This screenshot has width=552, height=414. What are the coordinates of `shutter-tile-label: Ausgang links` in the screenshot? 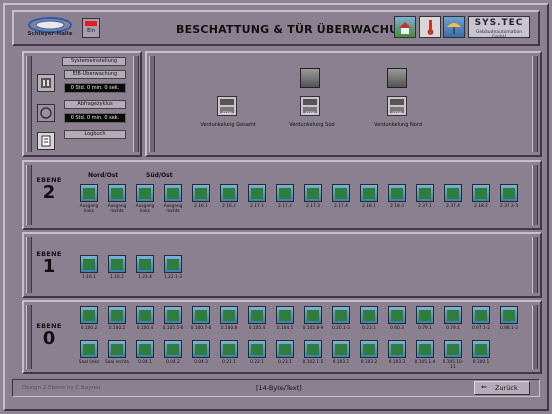 It's located at (145, 209).